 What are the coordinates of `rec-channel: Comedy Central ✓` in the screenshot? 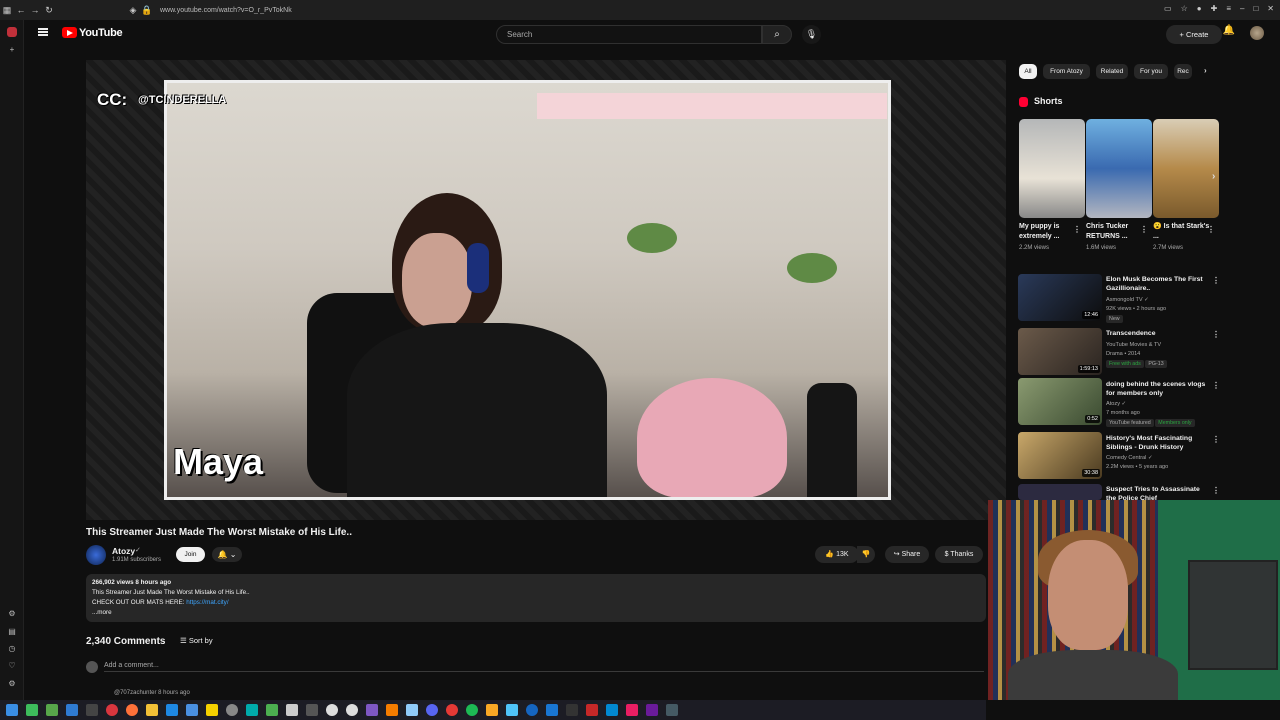 It's located at (1129, 458).